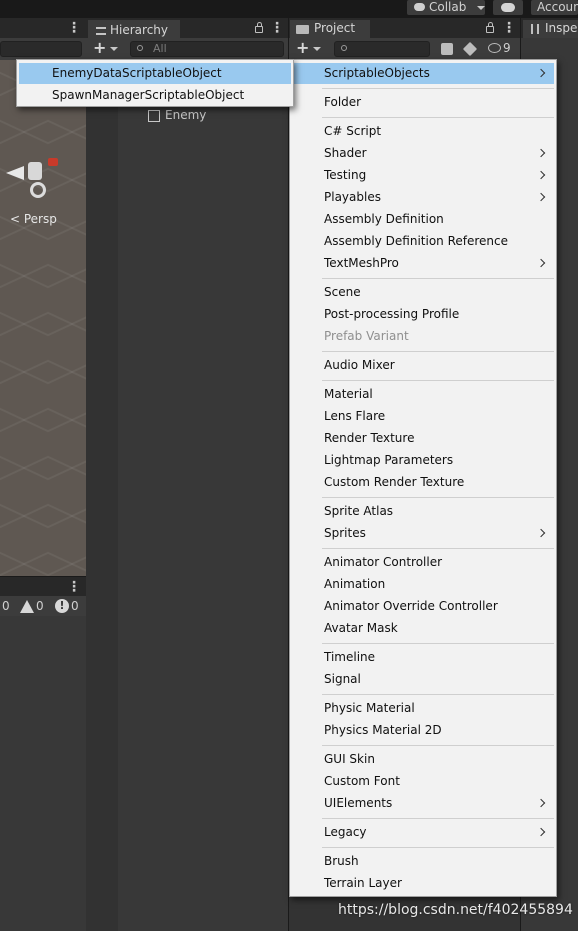 This screenshot has height=931, width=578. What do you see at coordinates (507, 48) in the screenshot?
I see `hidden-count: 9` at bounding box center [507, 48].